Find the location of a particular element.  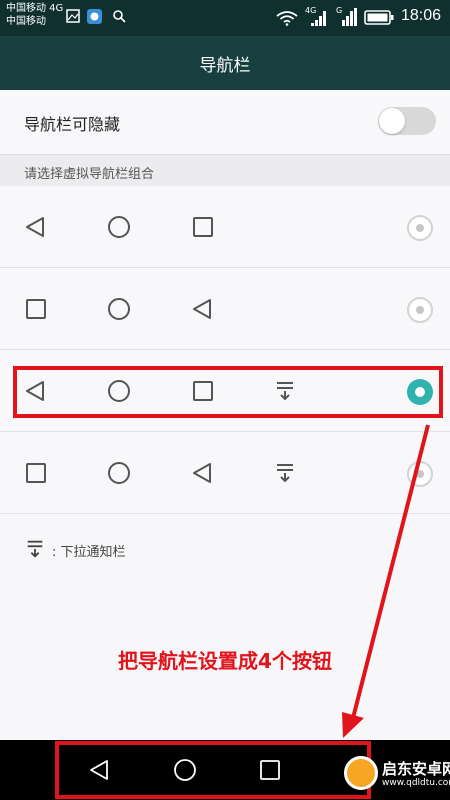

carrier-1: 中国移动 4G is located at coordinates (35, 8).